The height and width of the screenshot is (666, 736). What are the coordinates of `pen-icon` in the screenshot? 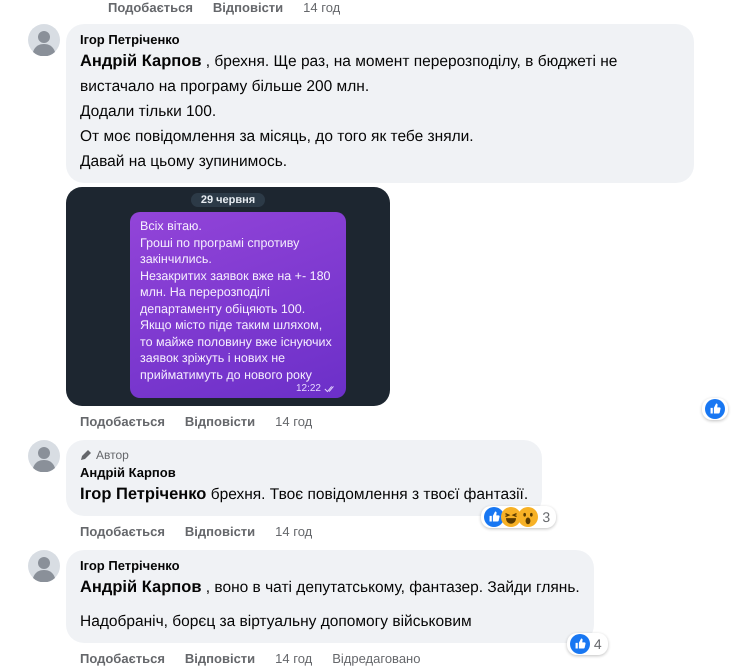 It's located at (86, 455).